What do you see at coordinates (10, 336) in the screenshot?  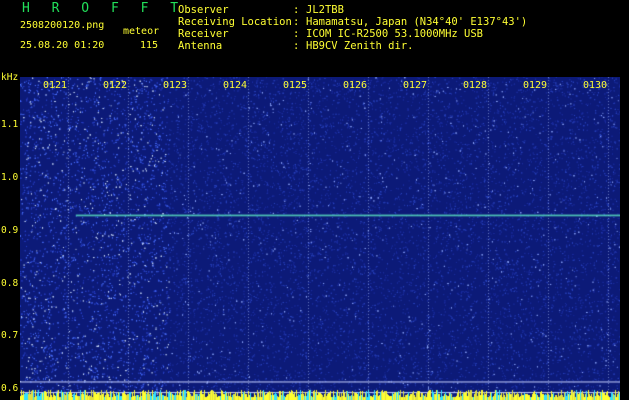 I see `y-tick-label: 0.7` at bounding box center [10, 336].